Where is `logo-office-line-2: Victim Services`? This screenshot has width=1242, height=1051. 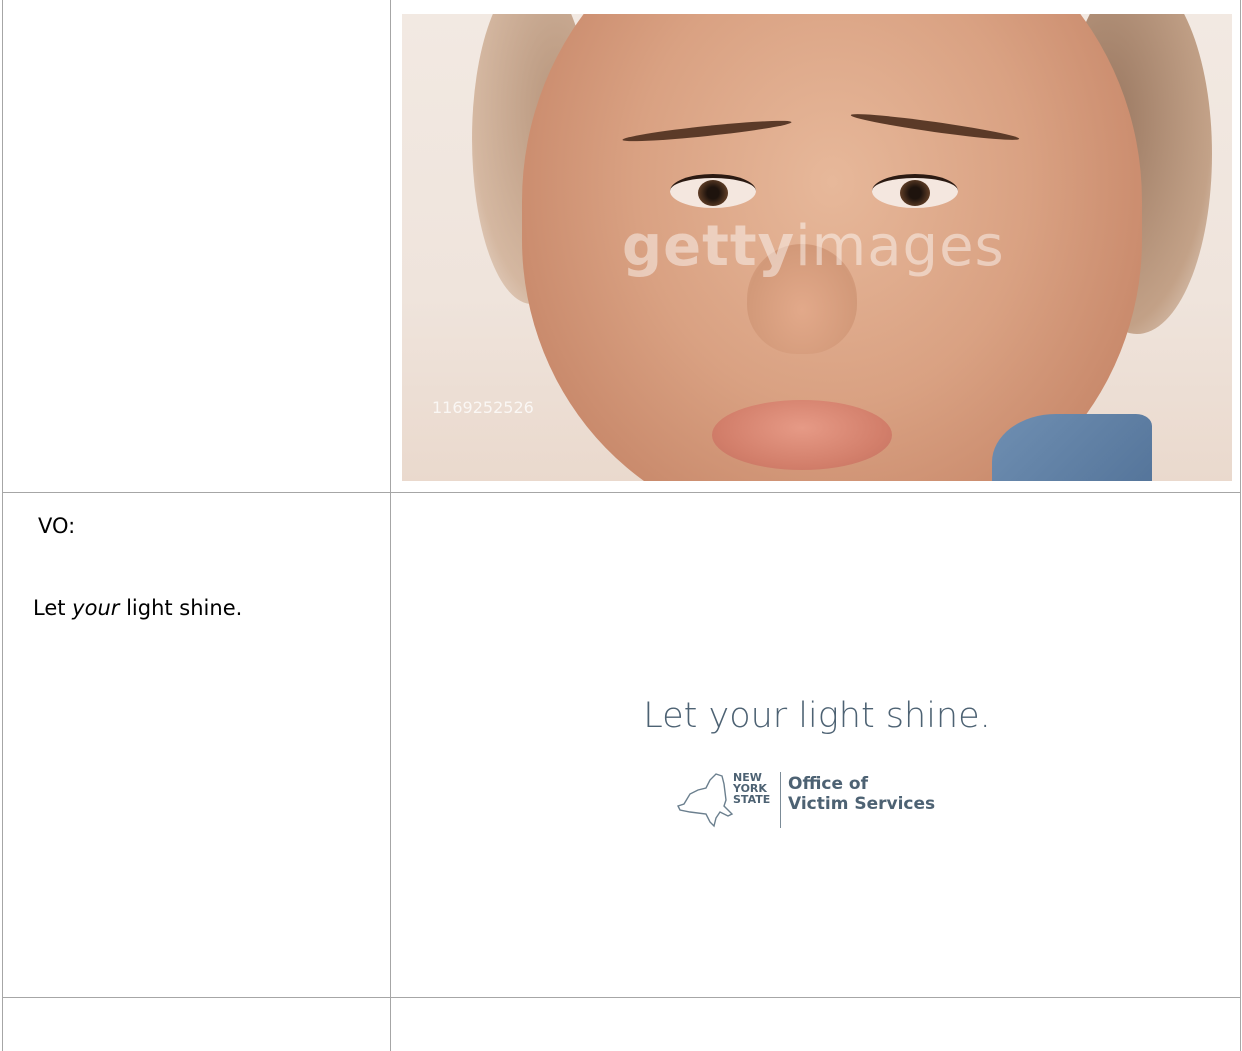
logo-office-line-2: Victim Services is located at coordinates (862, 804).